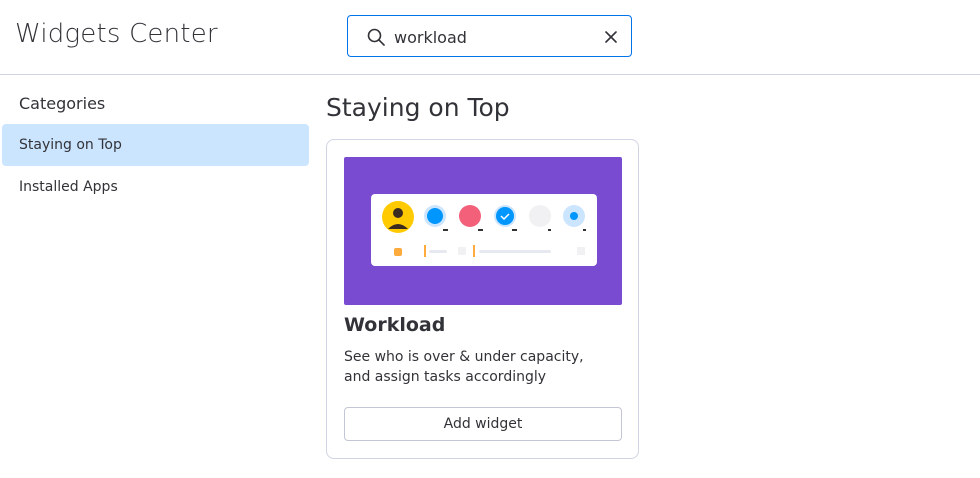 This screenshot has width=980, height=478. What do you see at coordinates (155, 187) in the screenshot?
I see `sidebar-item-installed-apps: Installed Apps` at bounding box center [155, 187].